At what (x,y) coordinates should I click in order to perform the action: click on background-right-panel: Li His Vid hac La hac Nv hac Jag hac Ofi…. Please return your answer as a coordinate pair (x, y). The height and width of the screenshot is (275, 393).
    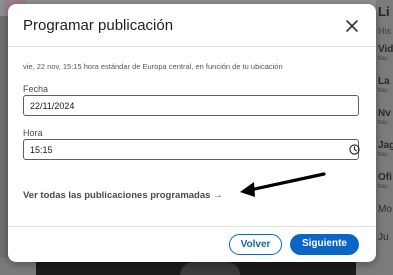
    Looking at the image, I should click on (384, 137).